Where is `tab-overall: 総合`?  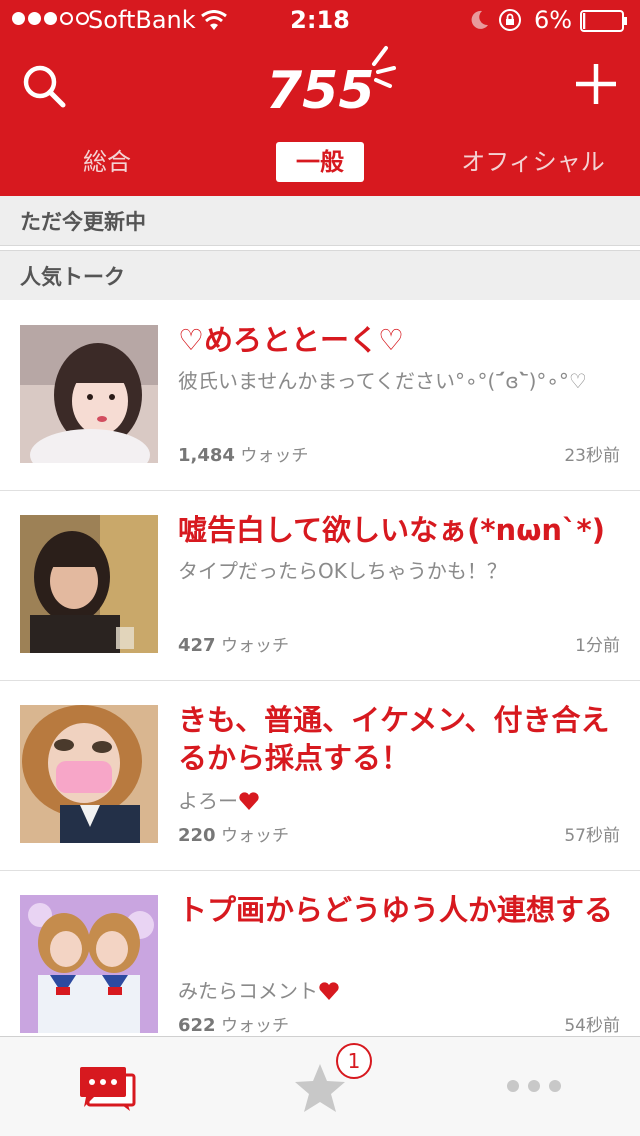
tab-overall: 総合 is located at coordinates (107, 162).